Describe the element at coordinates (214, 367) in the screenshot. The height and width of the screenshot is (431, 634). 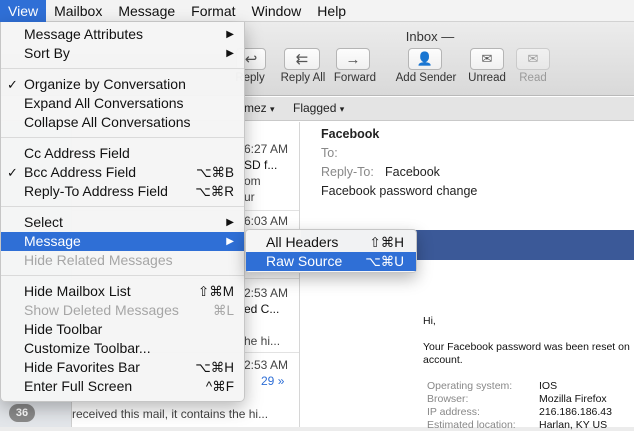
I see `menu-shortcut: ⌥⌘H` at that location.